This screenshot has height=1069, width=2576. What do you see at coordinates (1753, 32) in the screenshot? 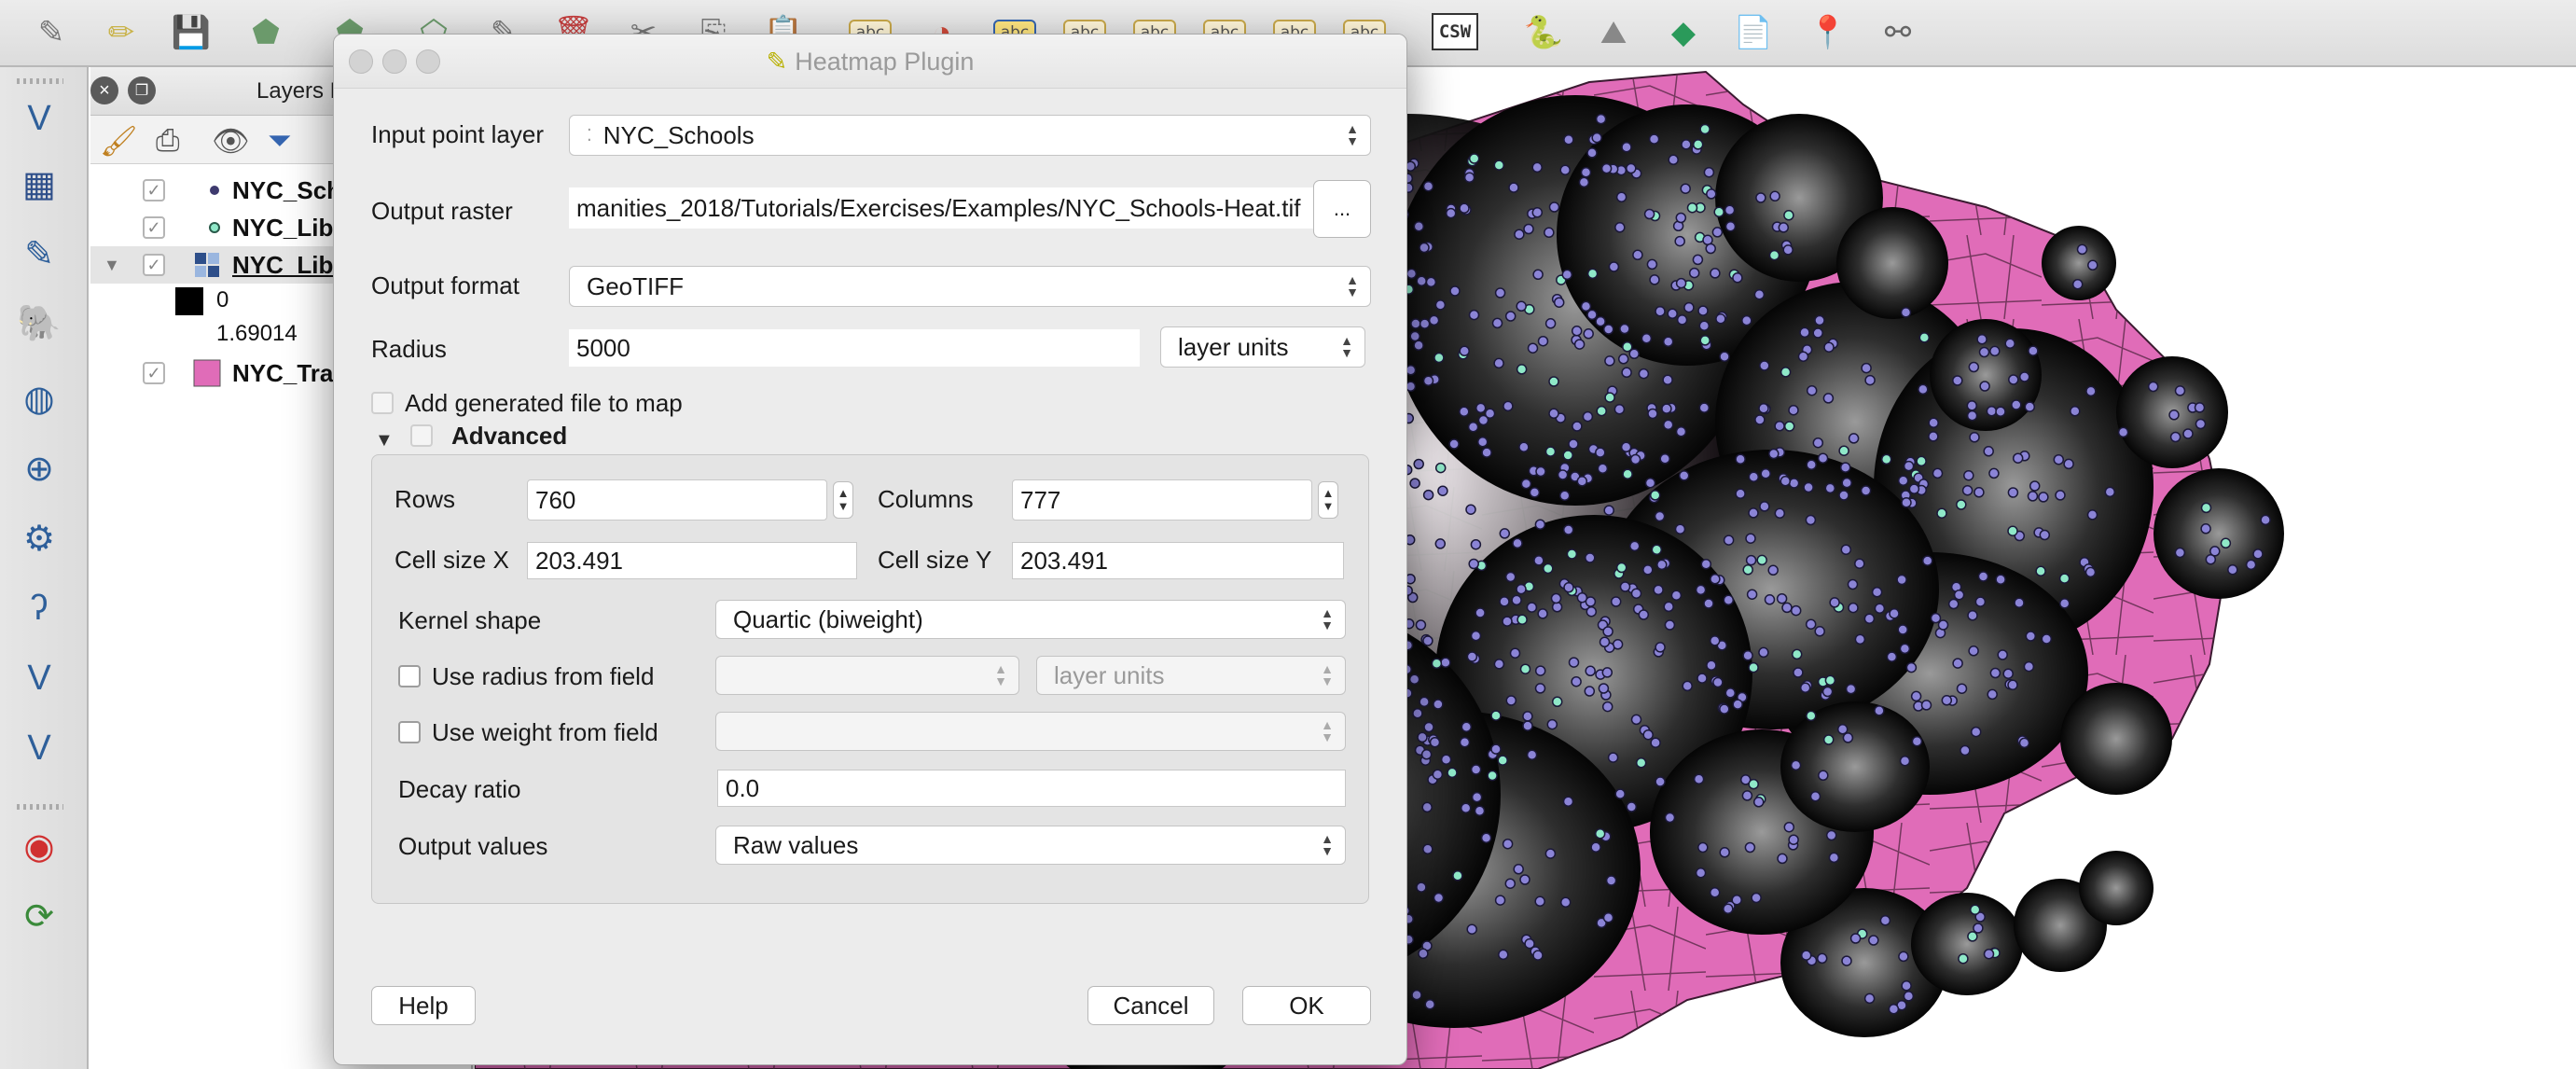
I see `georeferencer-icon: 📄` at bounding box center [1753, 32].